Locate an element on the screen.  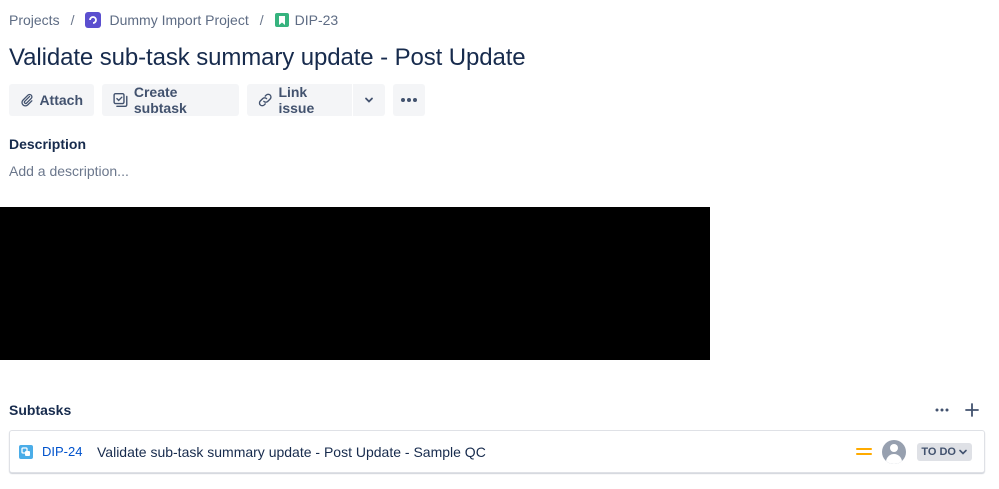
breadcrumb-projects: Projects is located at coordinates (34, 20).